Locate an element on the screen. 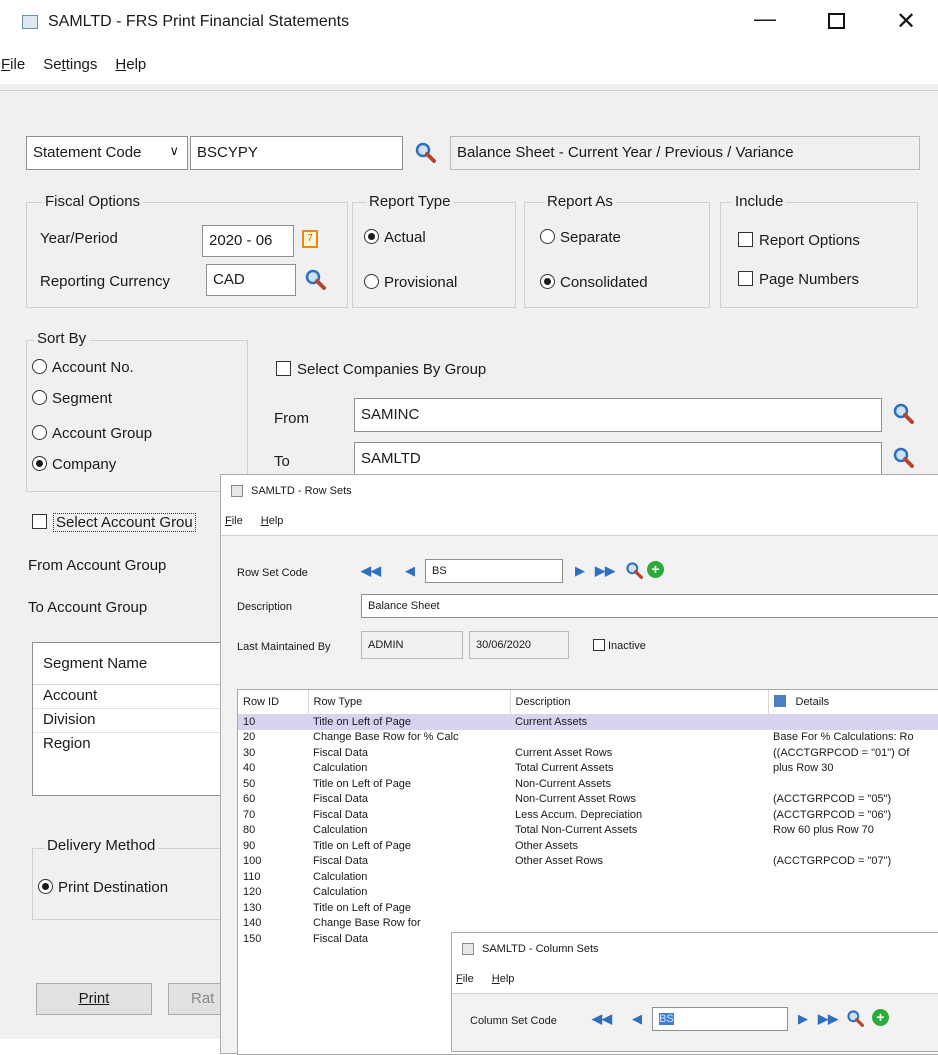 The width and height of the screenshot is (938, 1055). table-row: 110 Calculation is located at coordinates (588, 877).